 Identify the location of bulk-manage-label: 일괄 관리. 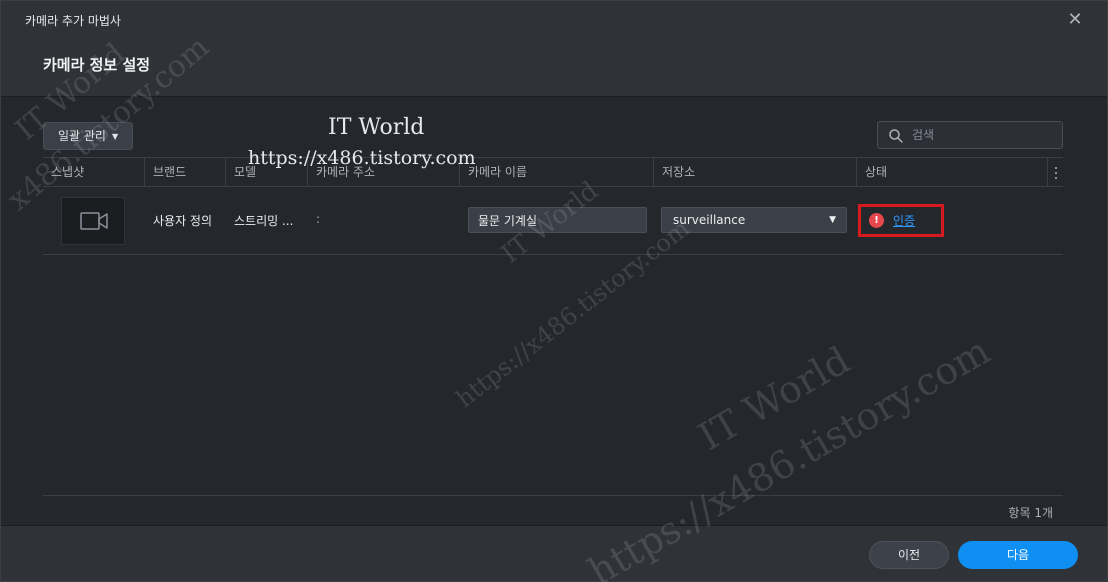
(82, 136).